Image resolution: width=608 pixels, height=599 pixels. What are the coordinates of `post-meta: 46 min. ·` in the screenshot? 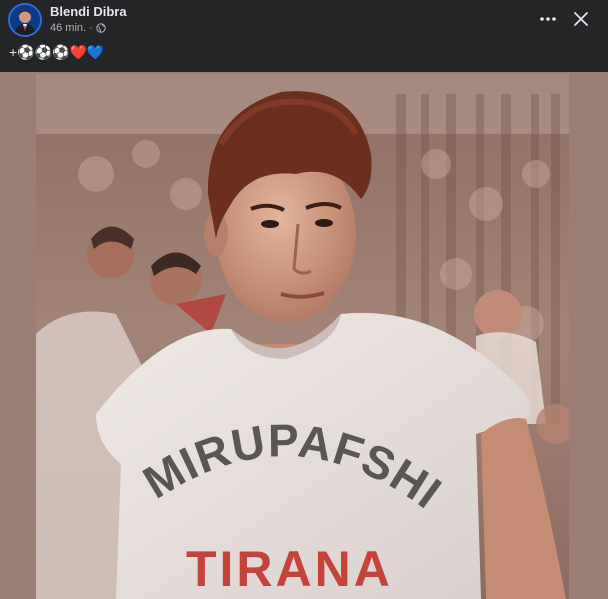 It's located at (78, 28).